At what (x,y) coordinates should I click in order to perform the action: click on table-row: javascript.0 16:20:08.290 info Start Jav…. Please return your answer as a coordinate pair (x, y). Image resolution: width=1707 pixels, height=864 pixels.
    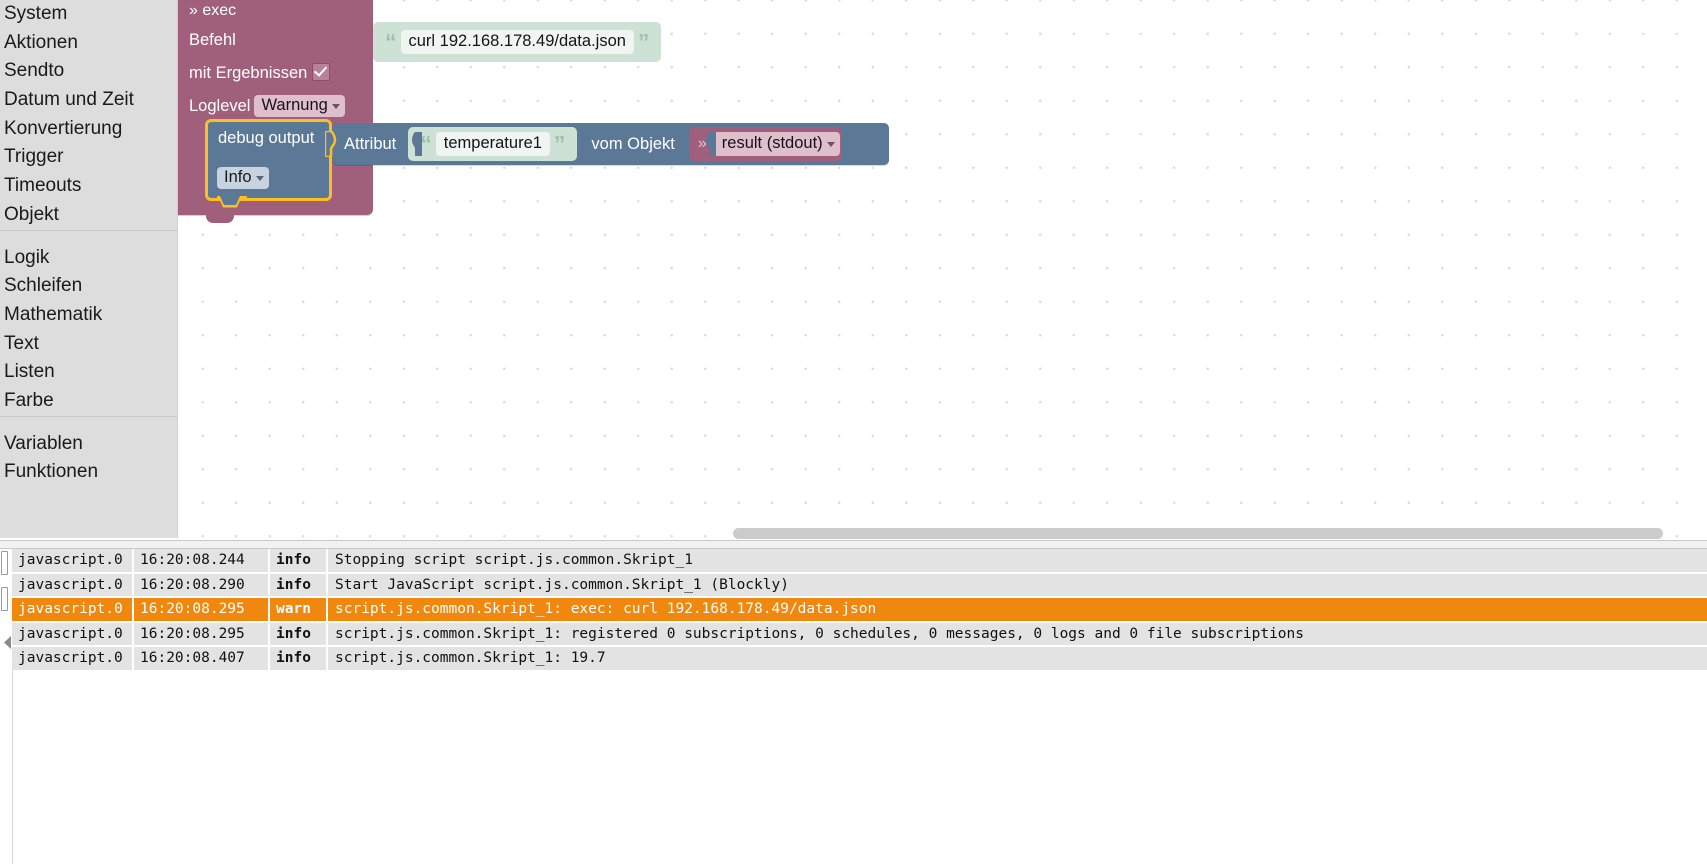
    Looking at the image, I should click on (859, 585).